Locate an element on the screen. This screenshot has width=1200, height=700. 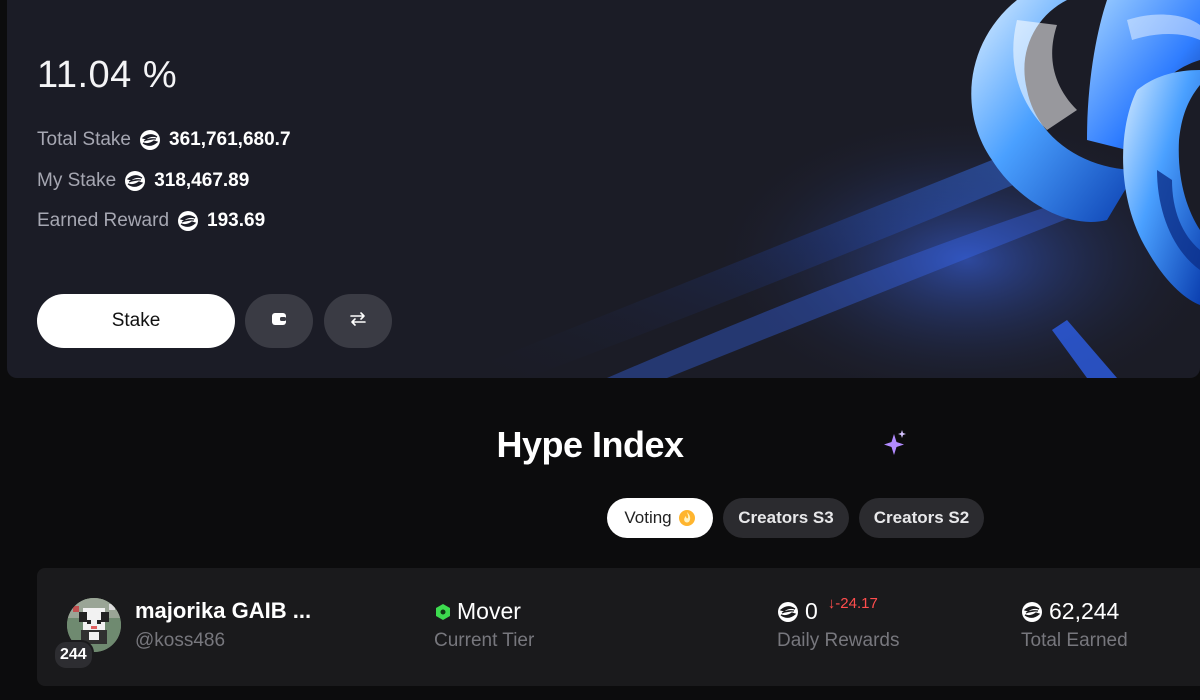
sparkle-icon is located at coordinates (895, 445).